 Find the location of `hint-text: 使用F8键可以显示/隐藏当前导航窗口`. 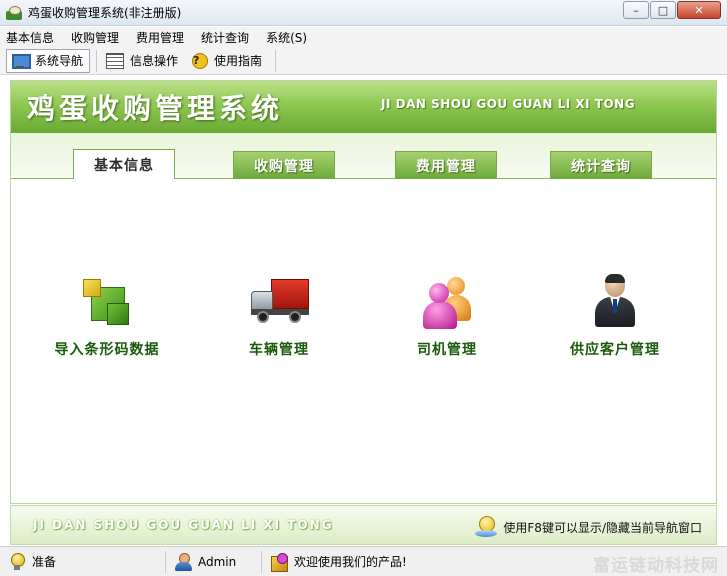

hint-text: 使用F8键可以显示/隐藏当前导航窗口 is located at coordinates (602, 527).